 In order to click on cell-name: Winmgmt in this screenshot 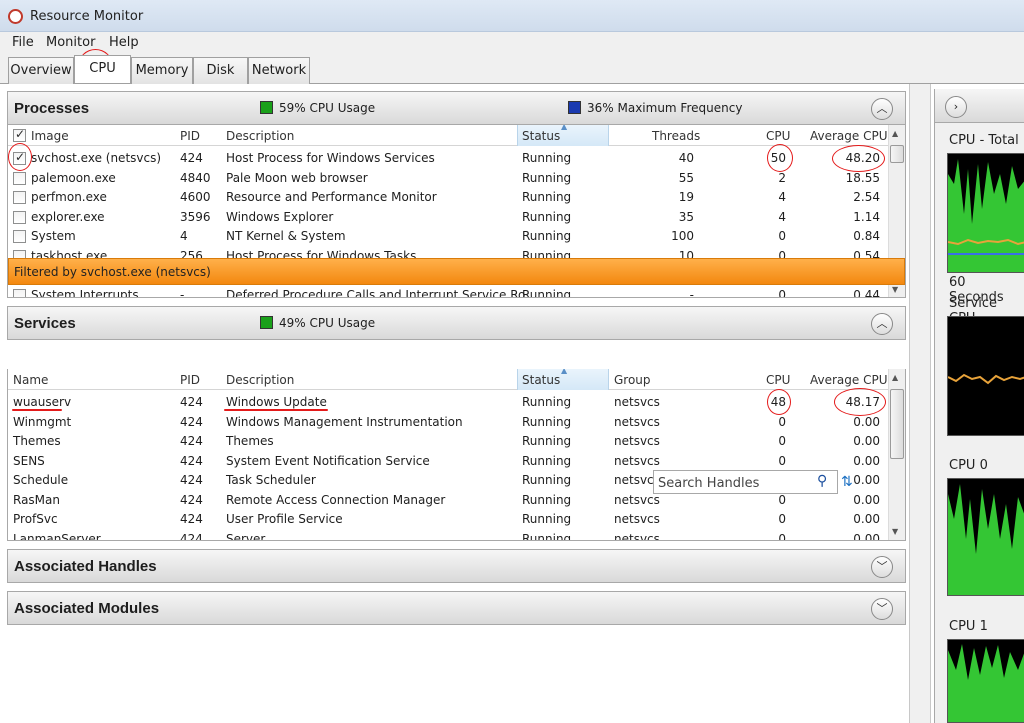, I will do `click(42, 421)`.